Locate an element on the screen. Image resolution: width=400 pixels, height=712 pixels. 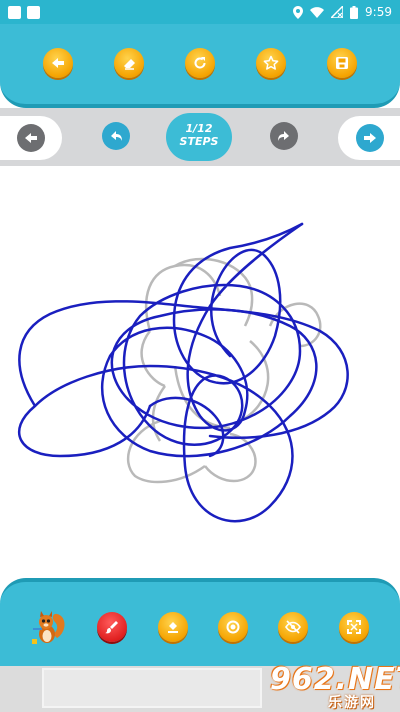
refresh-icon is located at coordinates (200, 63).